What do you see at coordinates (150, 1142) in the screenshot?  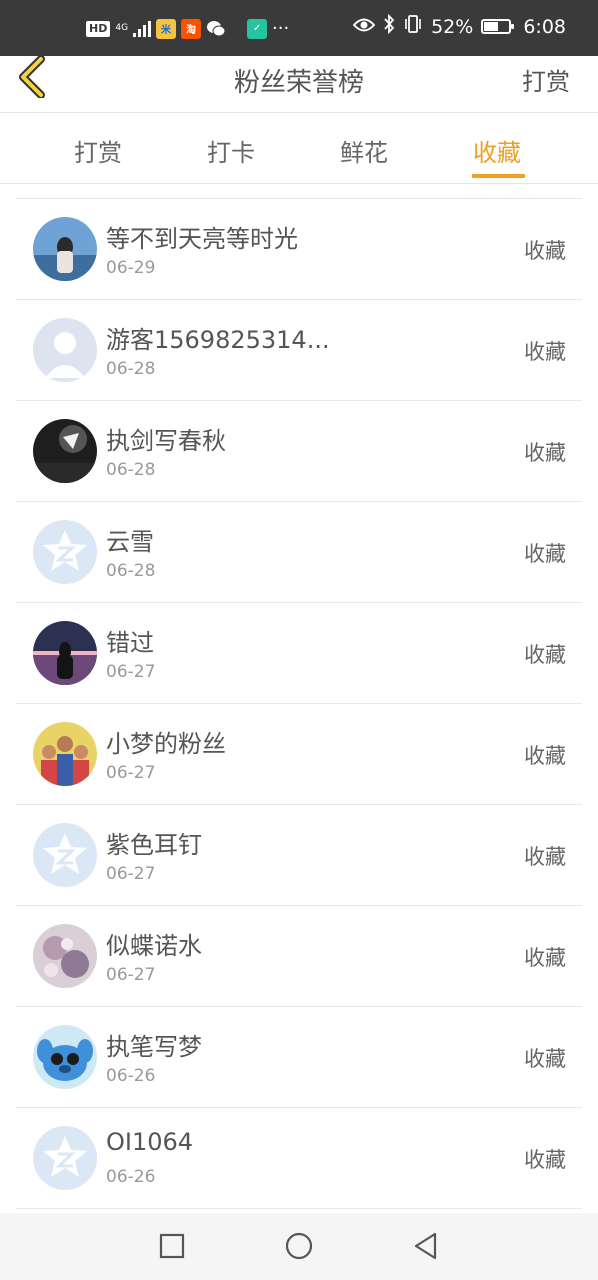 I see `user-name: OI1064` at bounding box center [150, 1142].